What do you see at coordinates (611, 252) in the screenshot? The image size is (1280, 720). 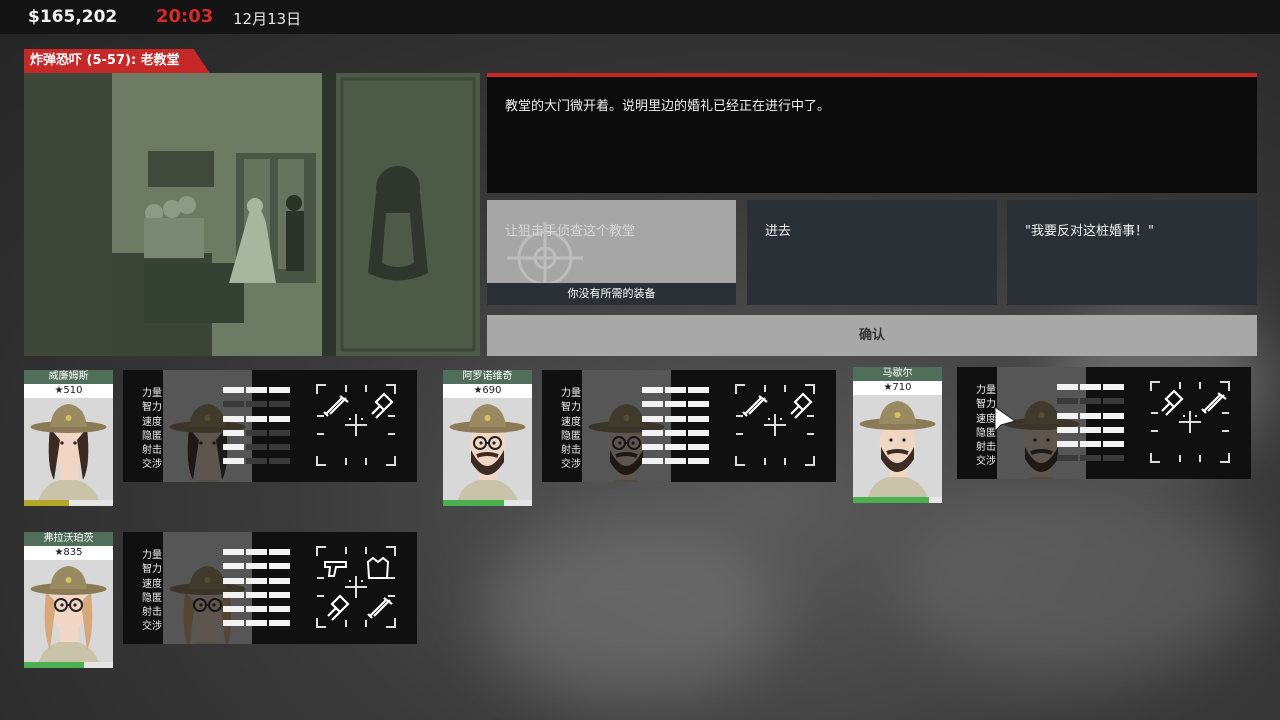 I see `choice-sniper-scout: 让狙击手侦查这个教堂 你没有所需的装备` at bounding box center [611, 252].